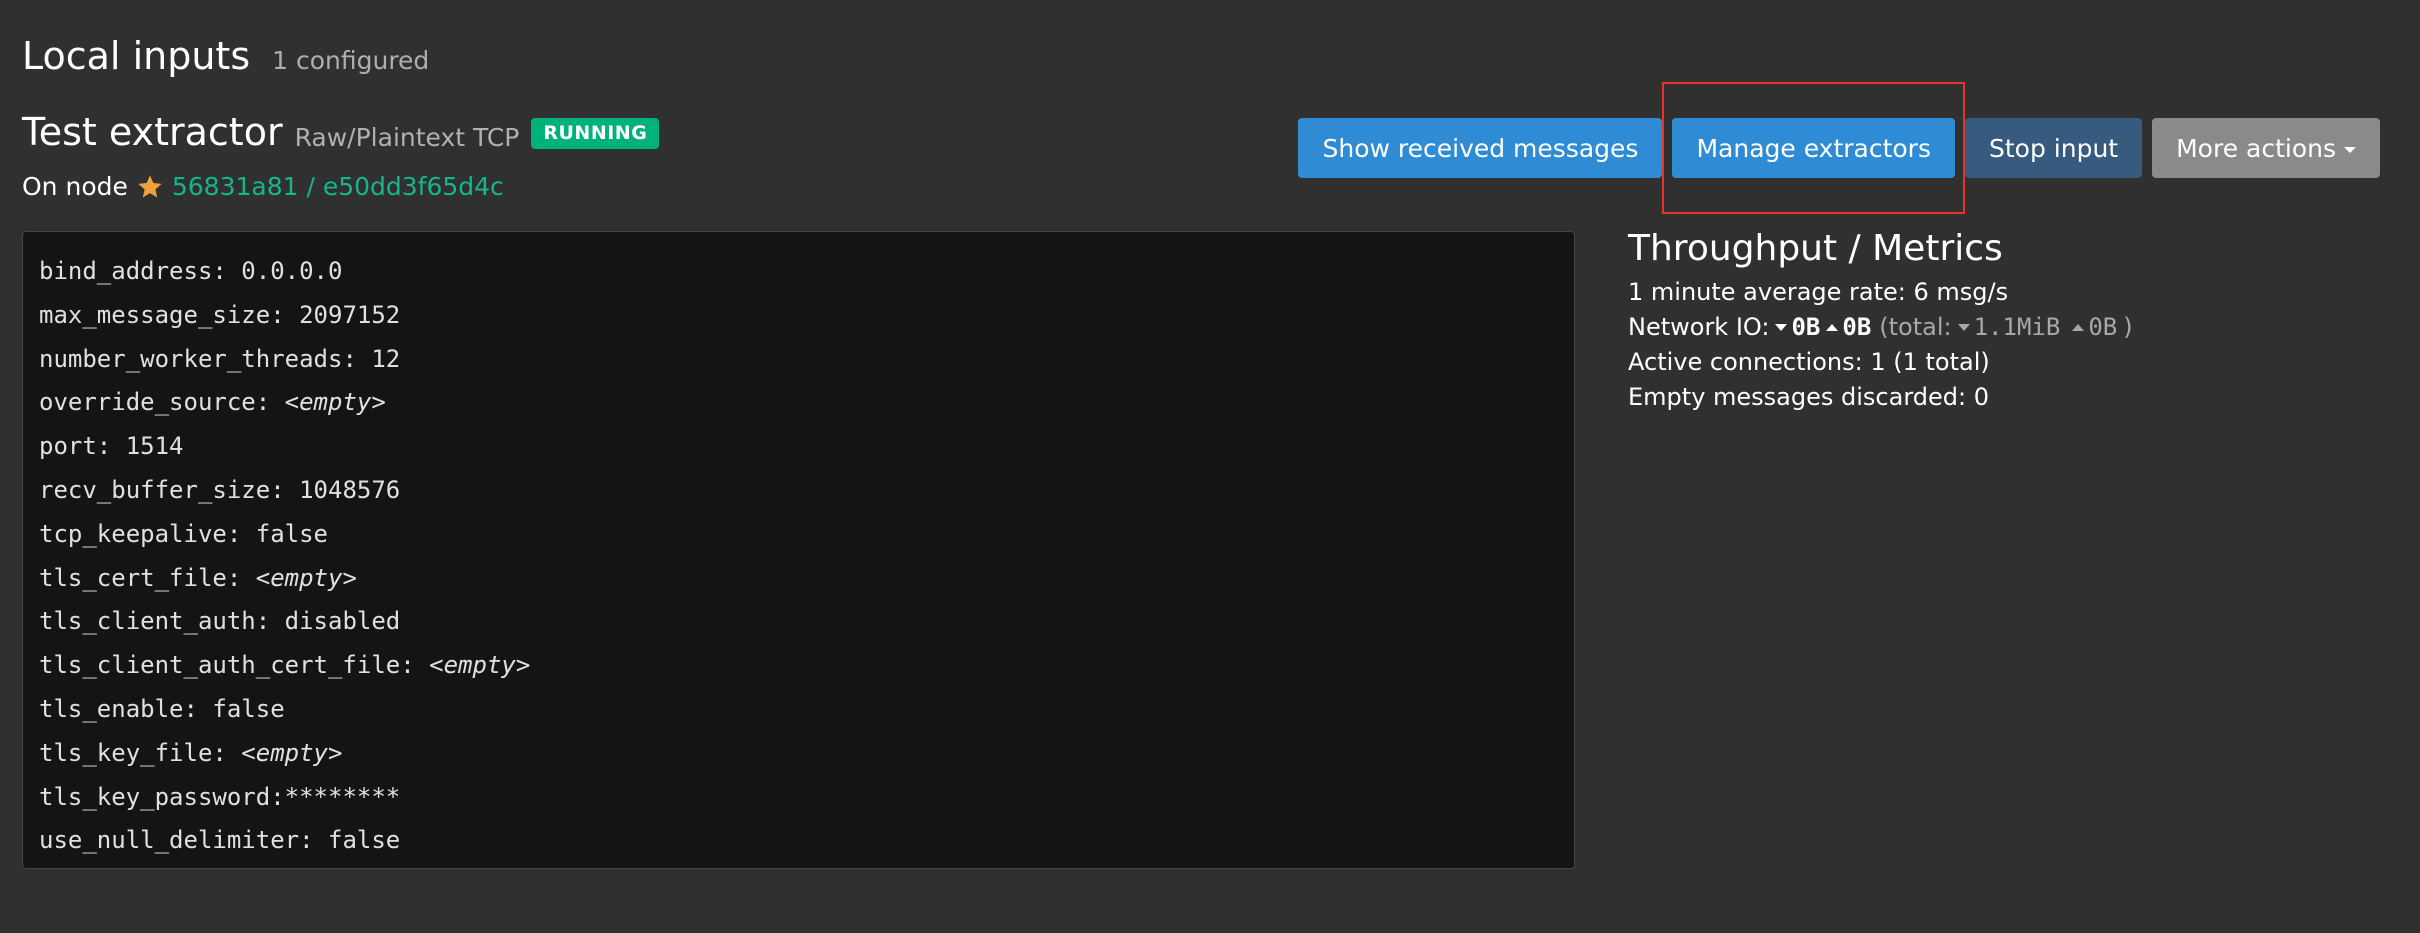 The height and width of the screenshot is (933, 2420). What do you see at coordinates (798, 316) in the screenshot?
I see `config-line: max_message_size: 2097152` at bounding box center [798, 316].